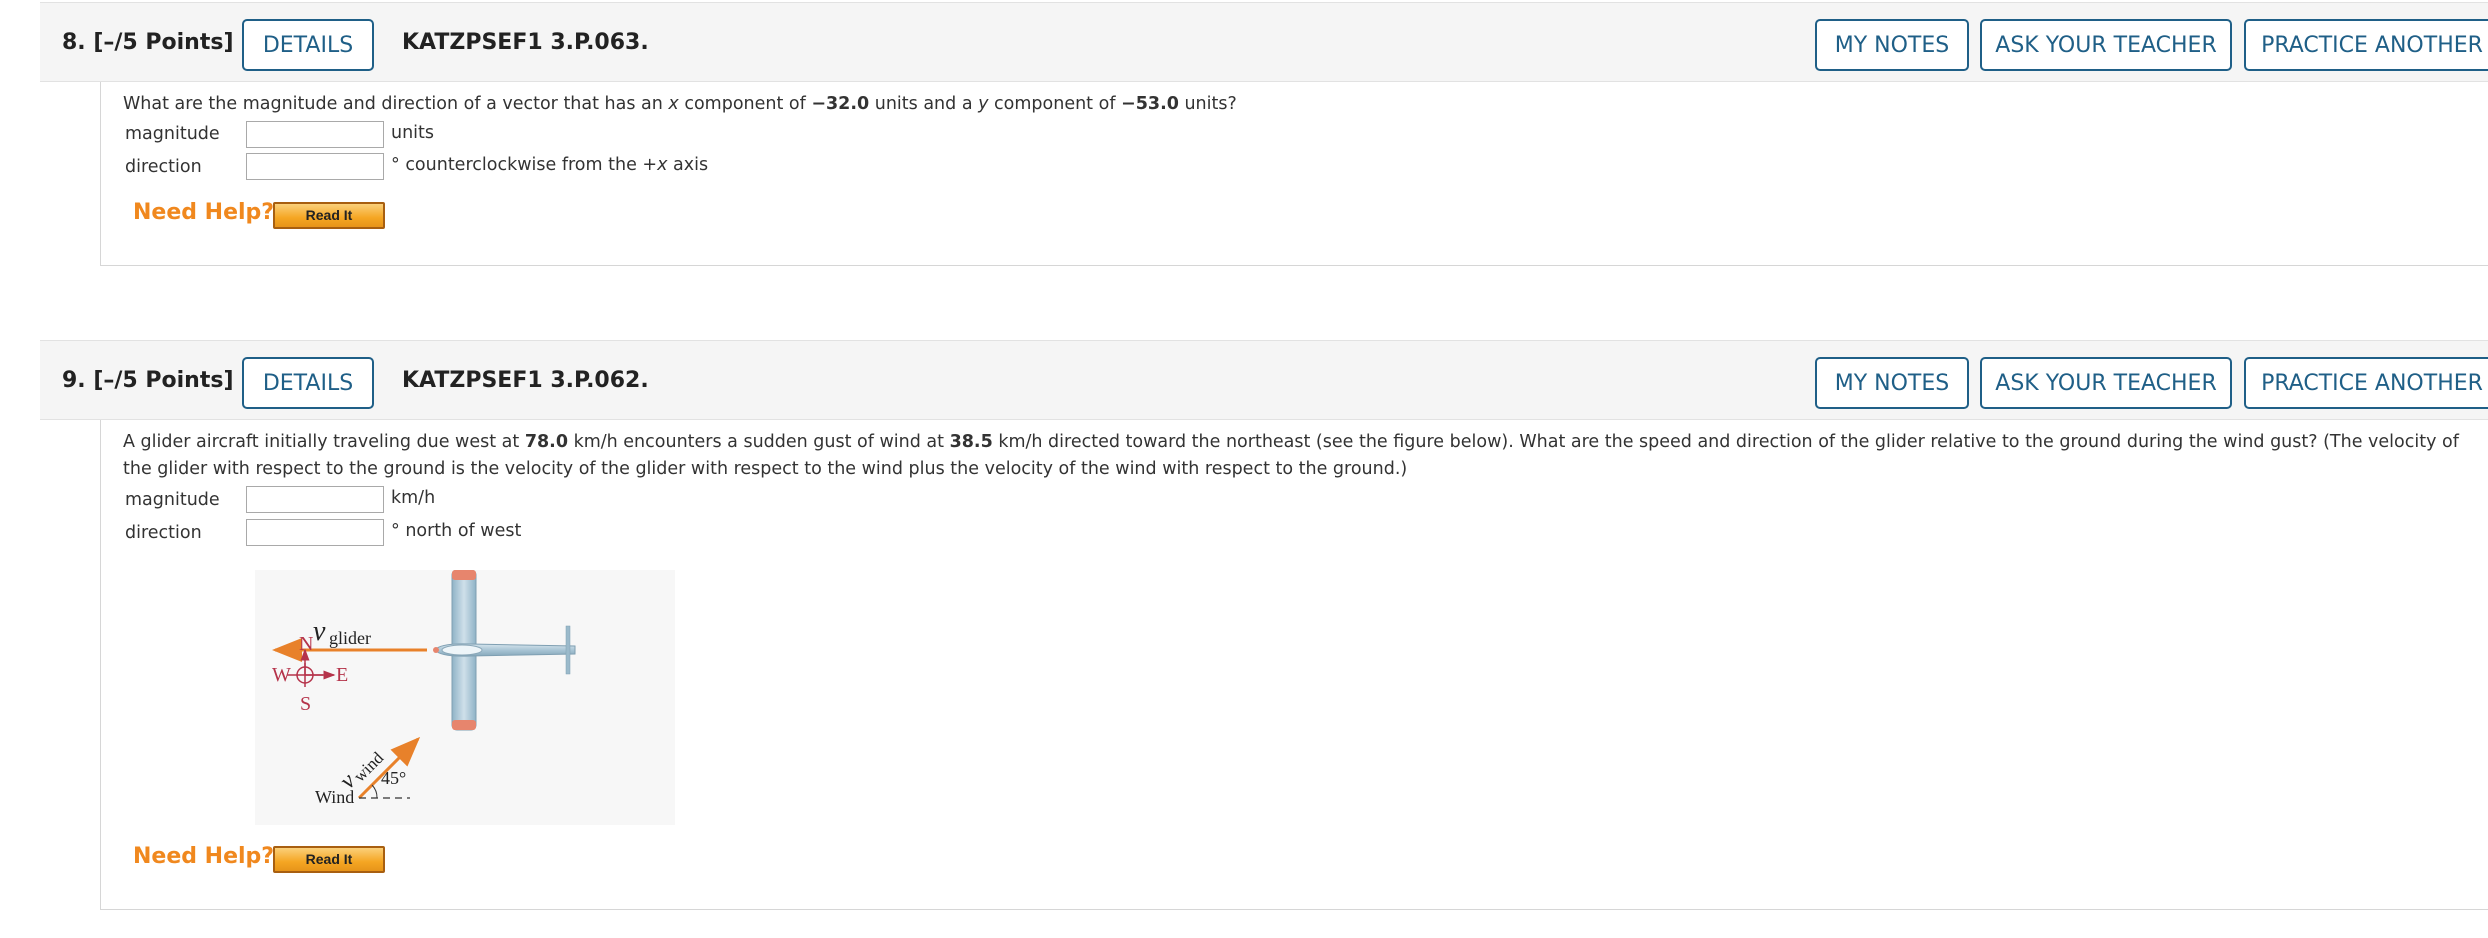 The image size is (2488, 938). Describe the element at coordinates (281, 675) in the screenshot. I see `compass-w-label: W` at that location.